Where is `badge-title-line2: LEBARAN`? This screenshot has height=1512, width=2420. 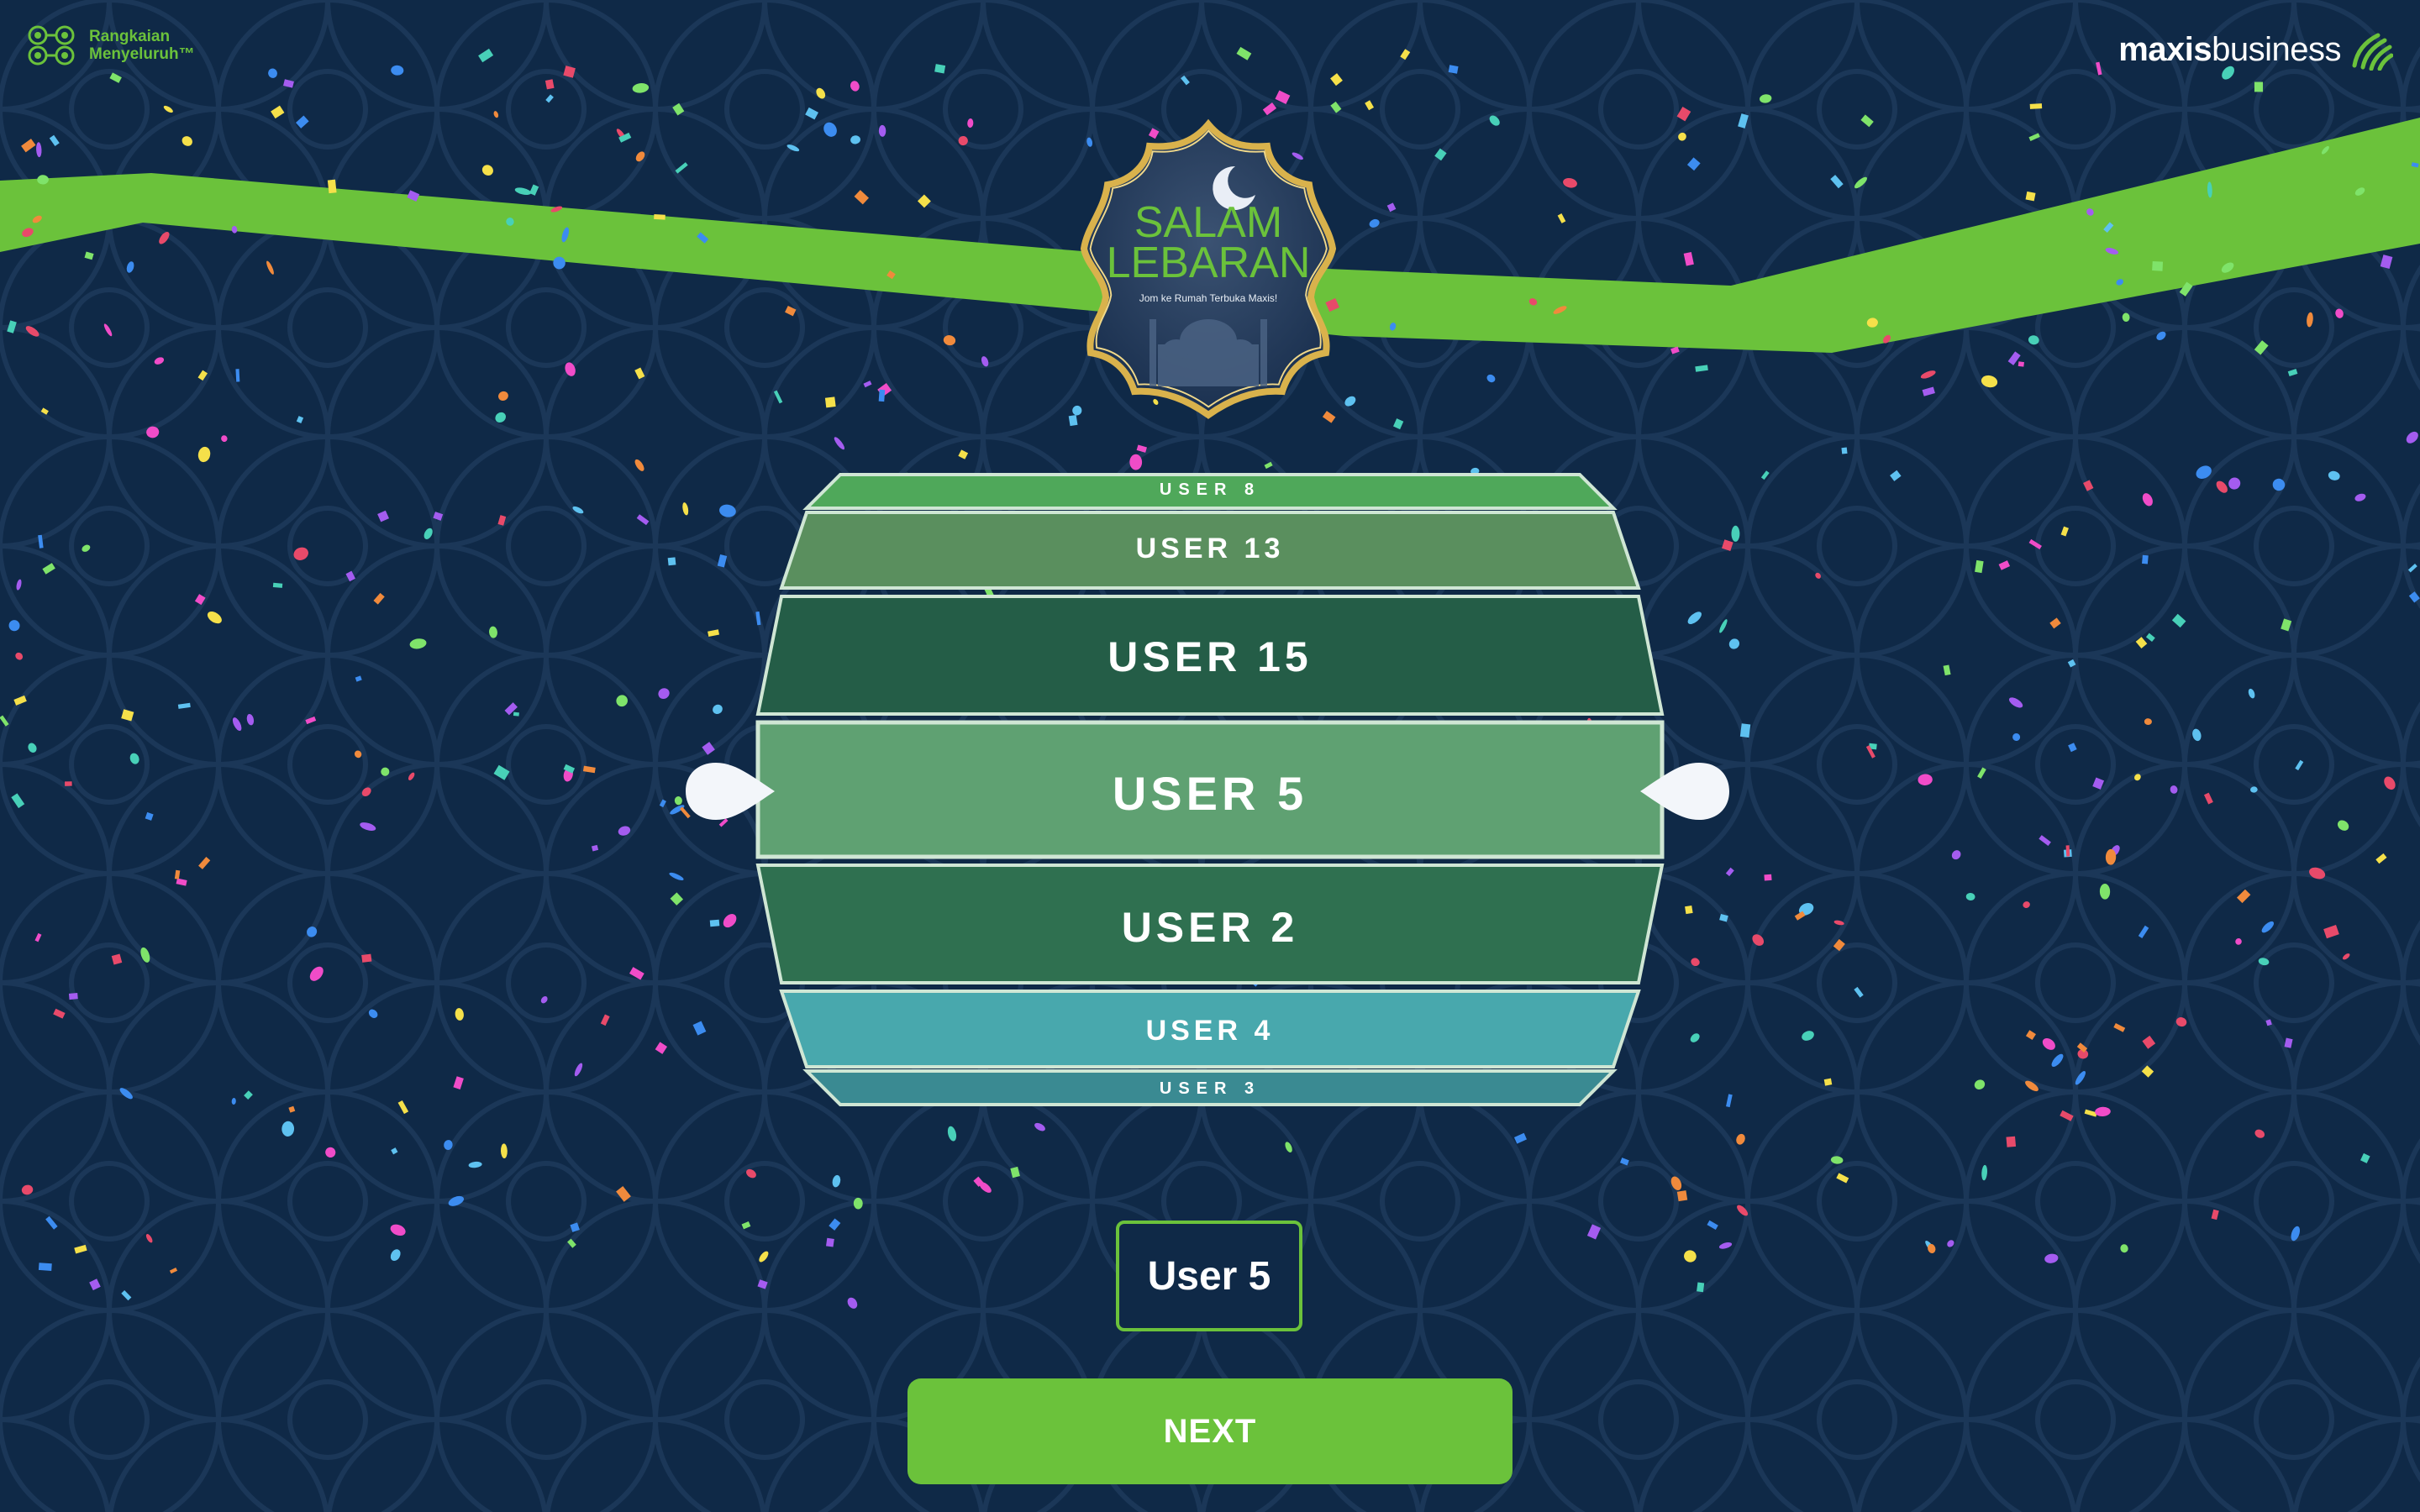
badge-title-line2: LEBARAN is located at coordinates (1208, 263).